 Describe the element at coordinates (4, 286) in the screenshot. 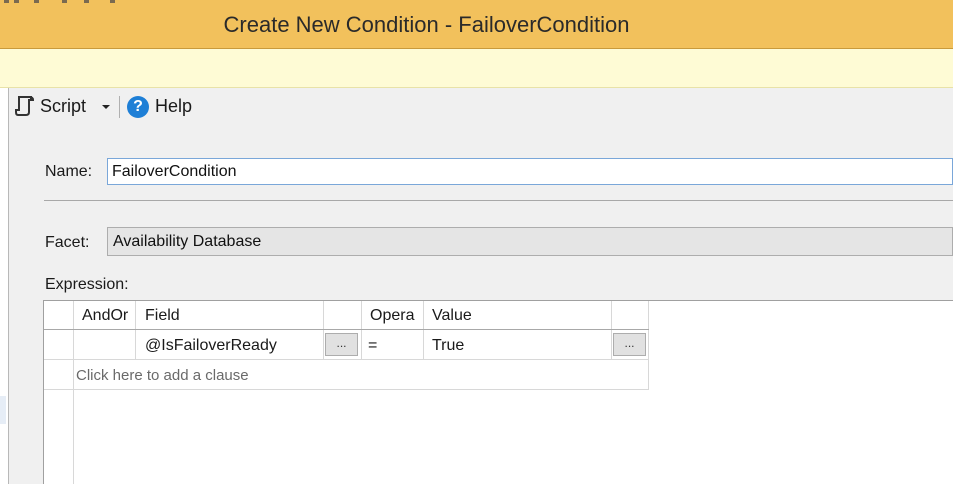

I see `left-strip` at that location.